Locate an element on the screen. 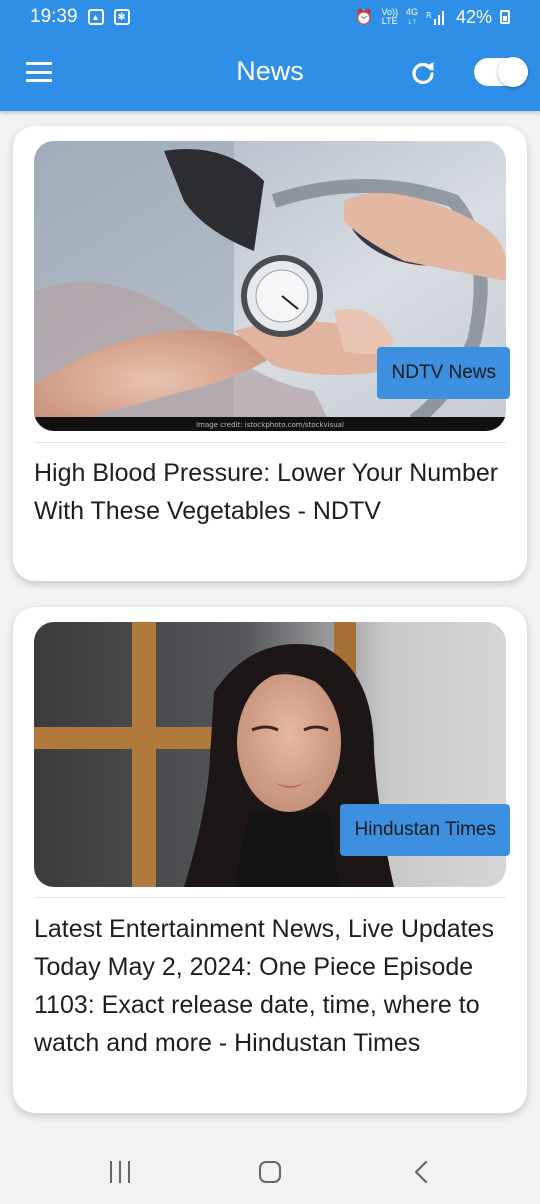 The width and height of the screenshot is (540, 1204). home-icon is located at coordinates (270, 1172).